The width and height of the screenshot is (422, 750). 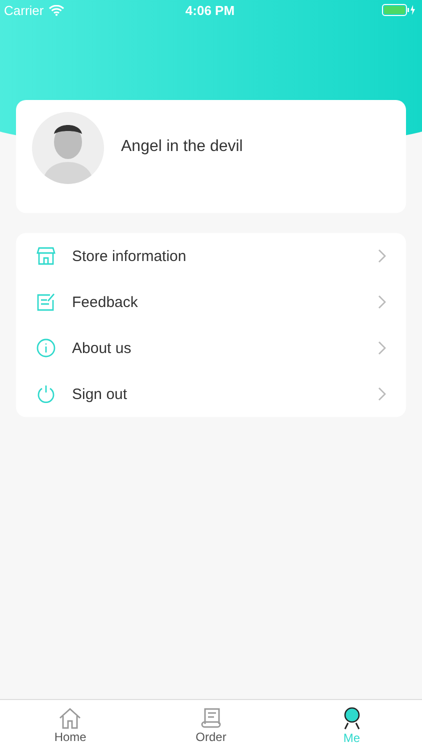 What do you see at coordinates (211, 717) in the screenshot?
I see `scroll-icon` at bounding box center [211, 717].